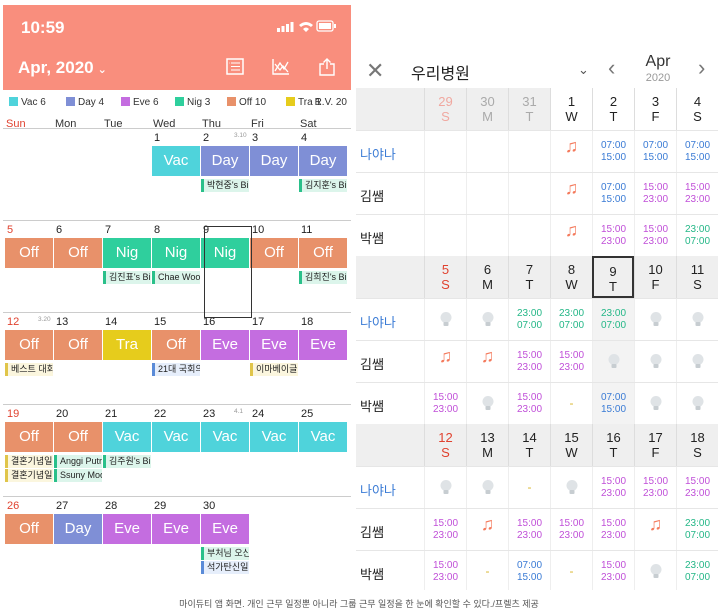 This screenshot has width=718, height=613. Describe the element at coordinates (176, 369) in the screenshot. I see `memo-label: 21대 국회의원` at that location.